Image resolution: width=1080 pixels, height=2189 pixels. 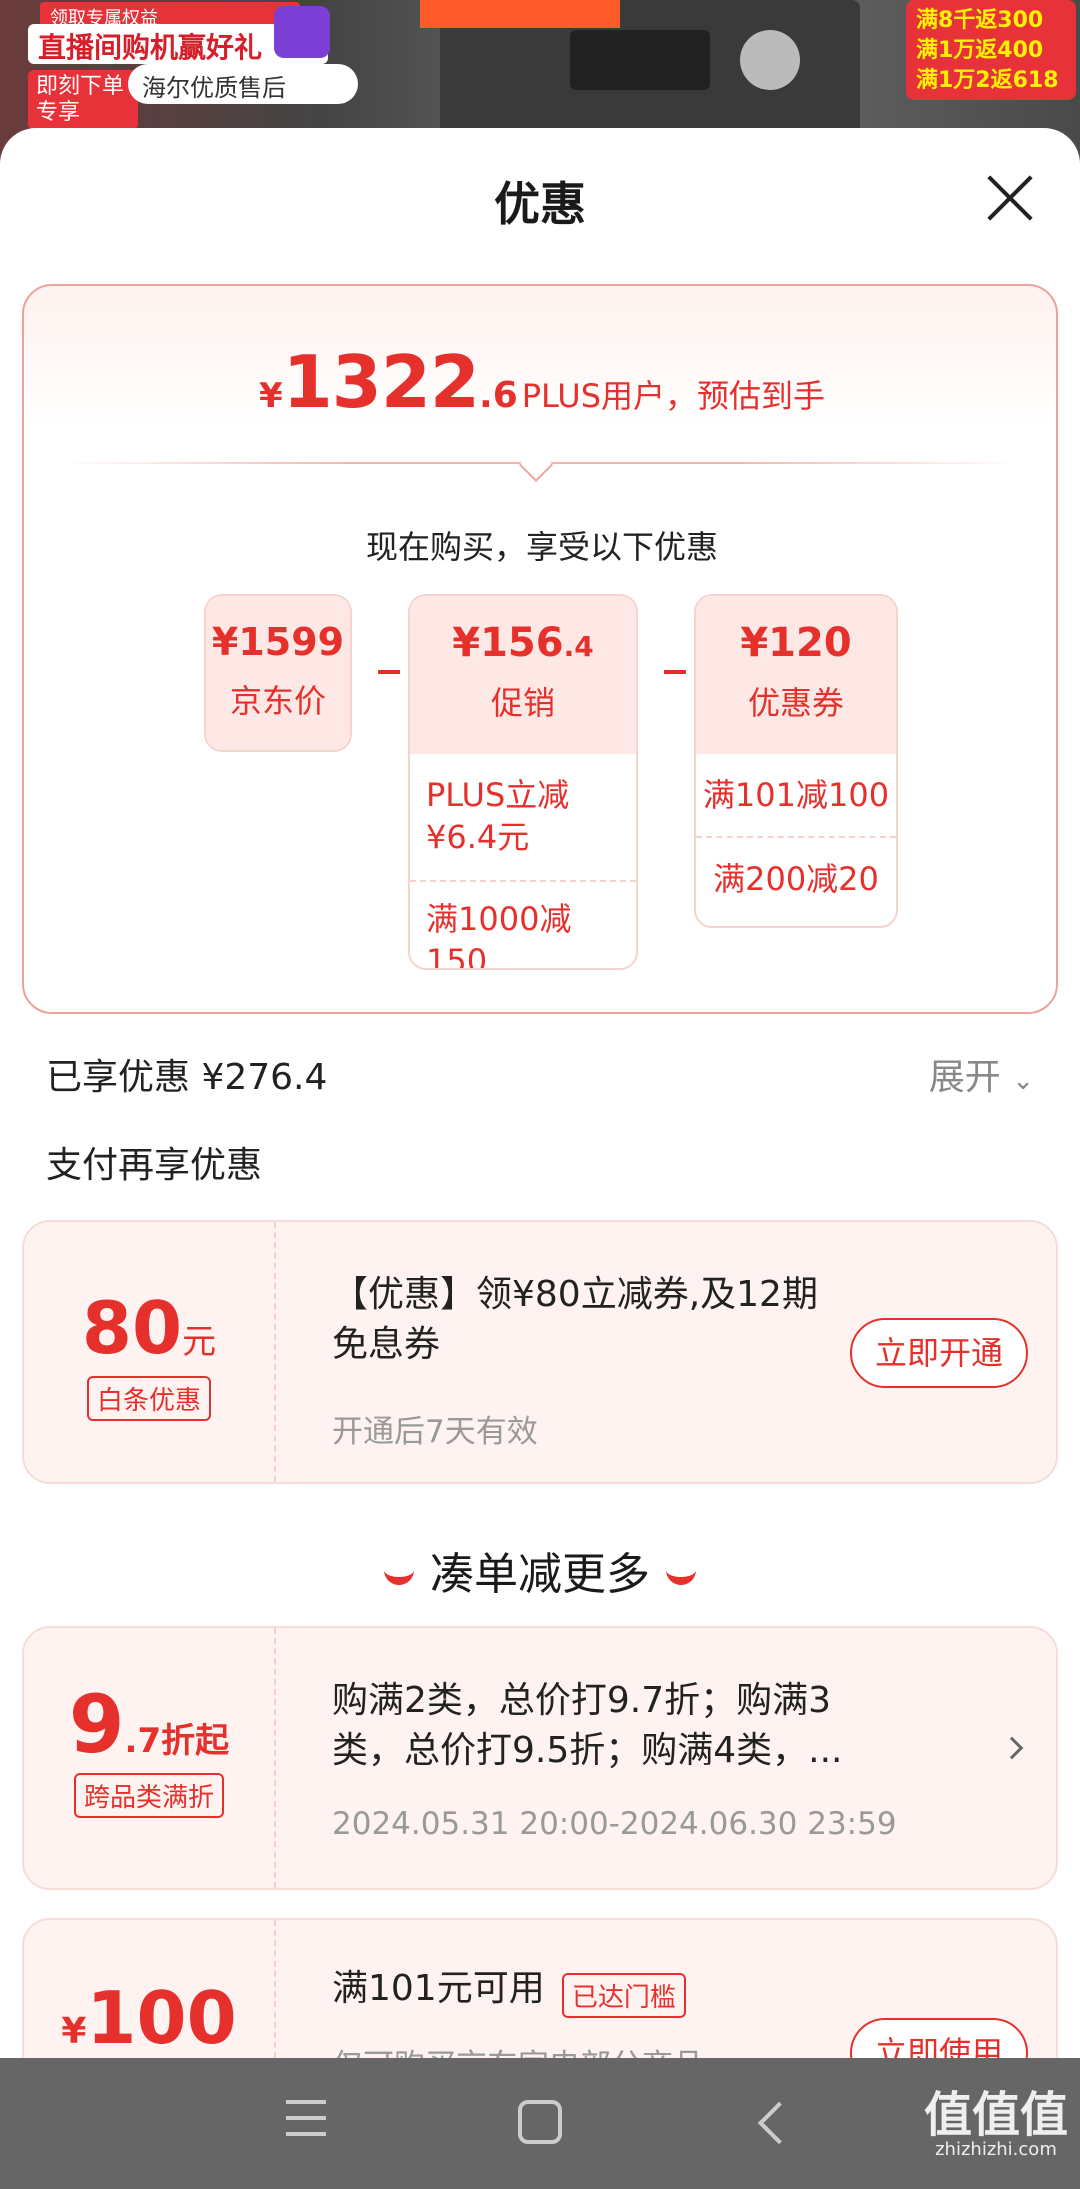 I want to click on baitiao-amount-value: 80, so click(x=132, y=1328).